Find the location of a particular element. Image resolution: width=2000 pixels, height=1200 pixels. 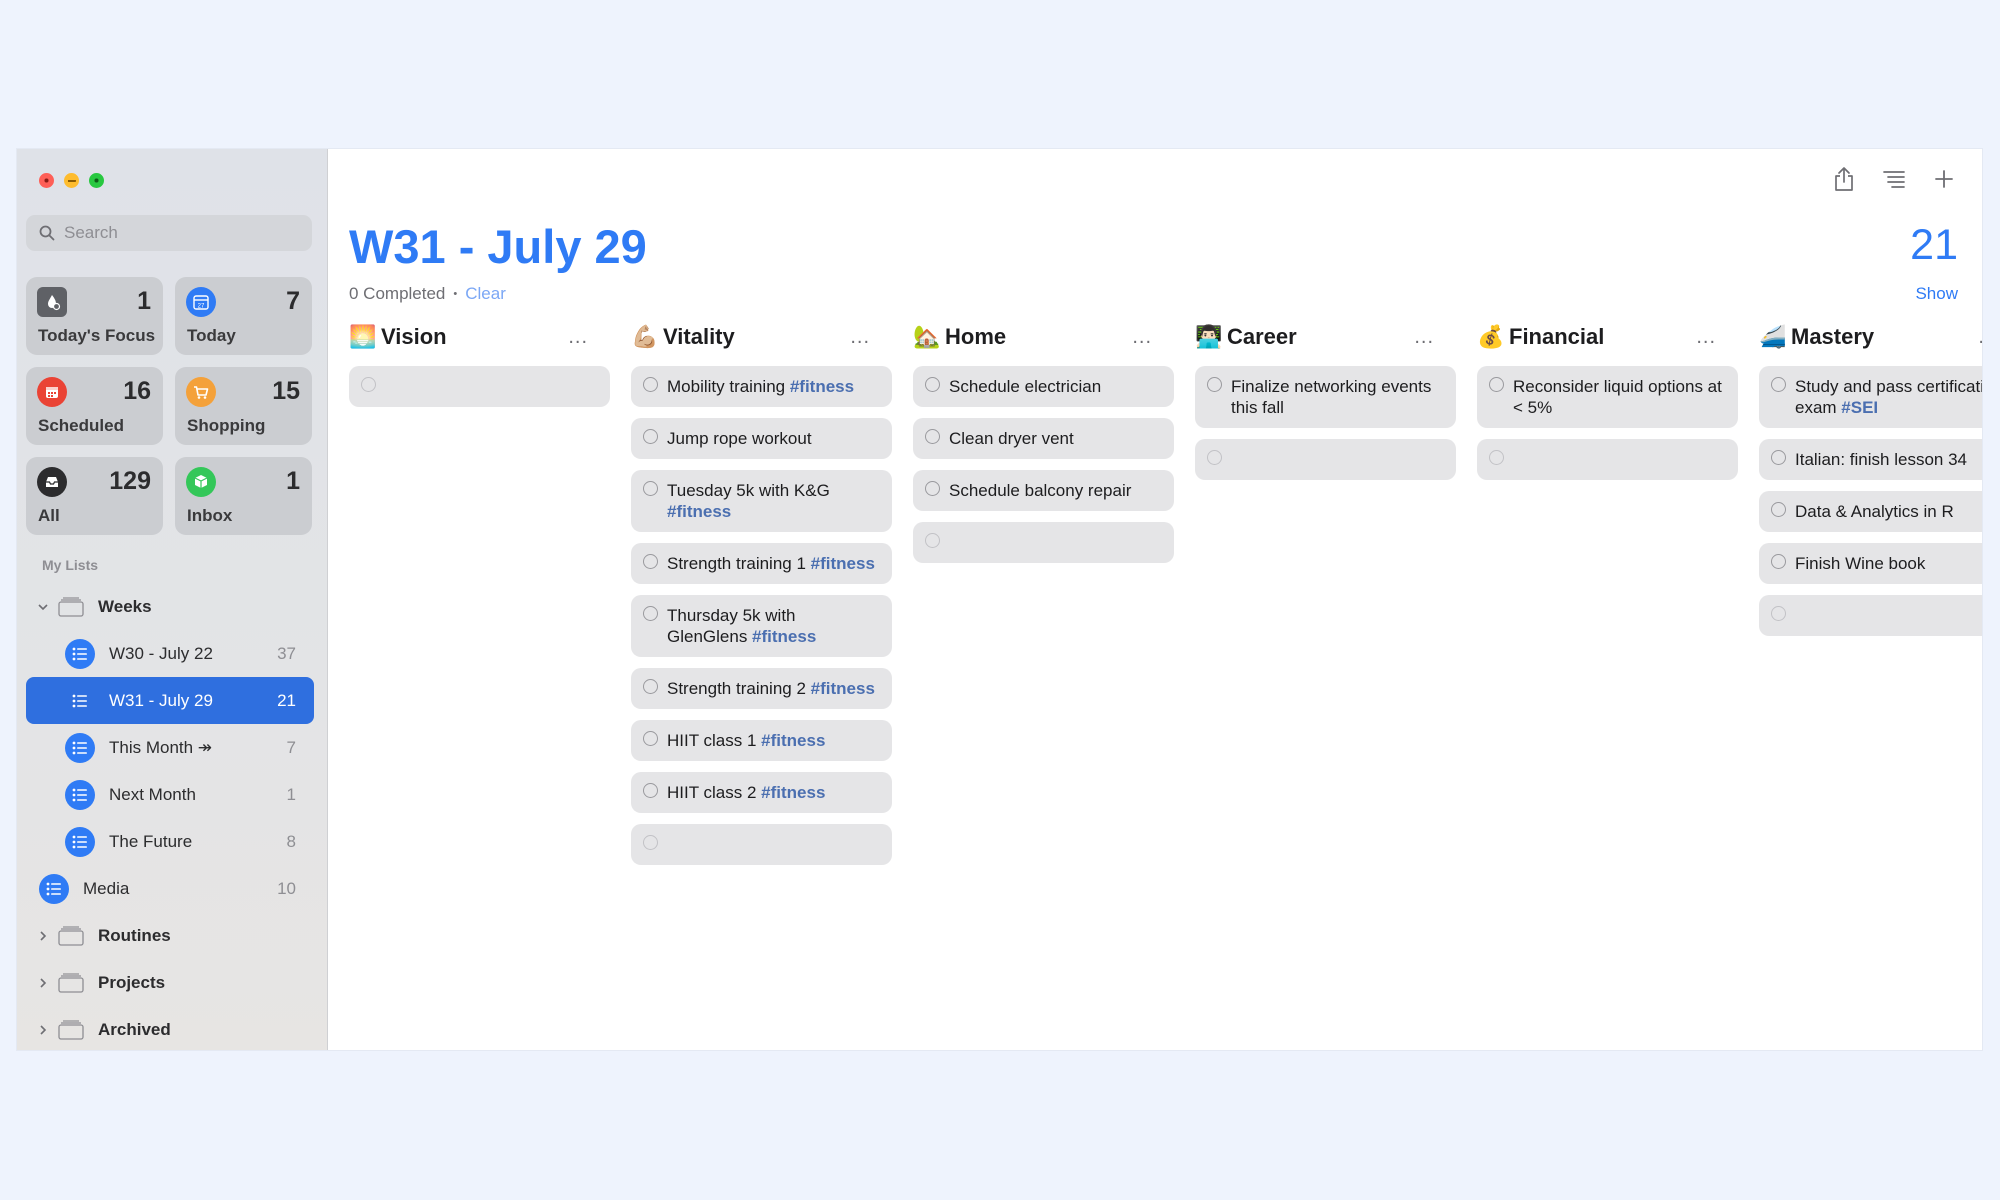

list-item-w31: W31 - July 29 21 is located at coordinates (170, 700).